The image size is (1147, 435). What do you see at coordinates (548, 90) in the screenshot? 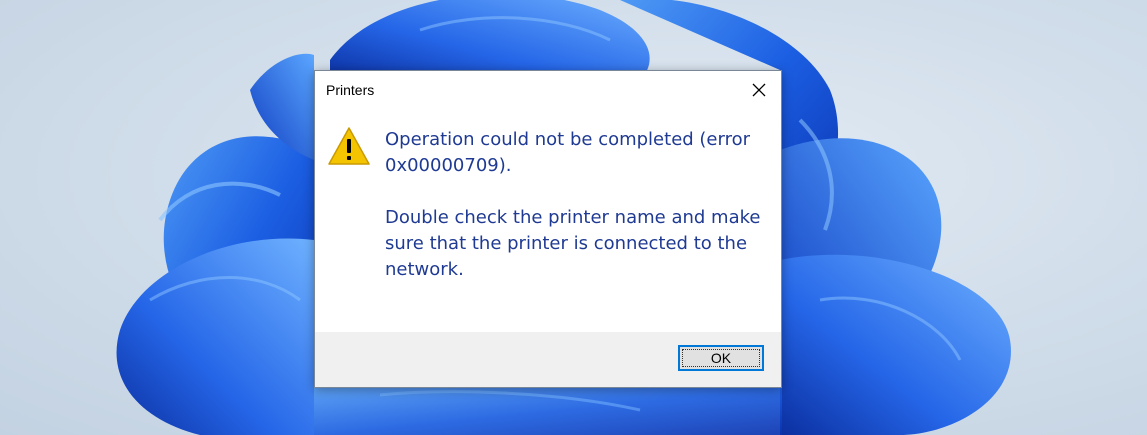
I see `dialog-titlebar: Printers` at bounding box center [548, 90].